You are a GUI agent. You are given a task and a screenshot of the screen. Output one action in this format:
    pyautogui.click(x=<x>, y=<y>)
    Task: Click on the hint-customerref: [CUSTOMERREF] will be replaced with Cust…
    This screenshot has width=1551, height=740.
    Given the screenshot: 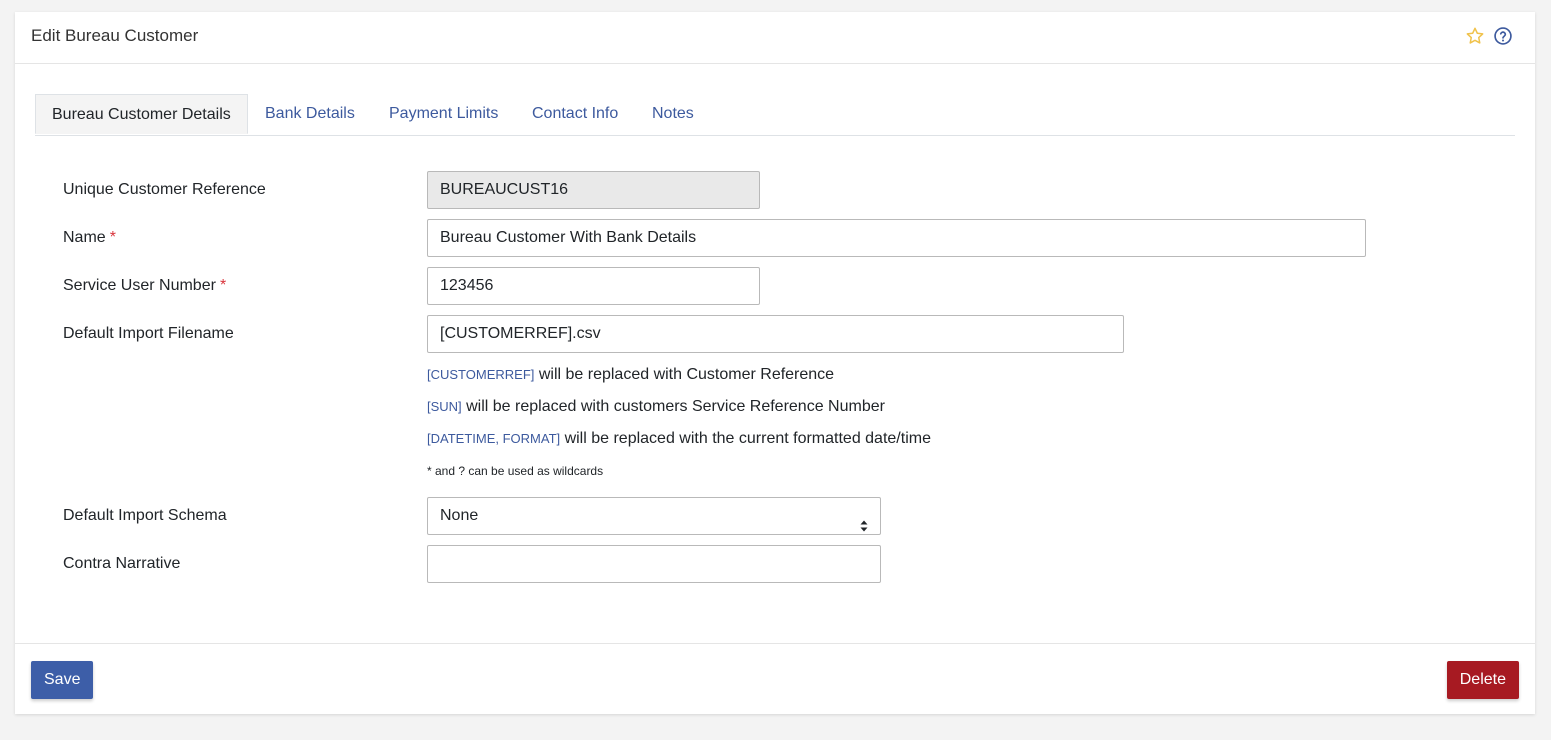 What is the action you would take?
    pyautogui.click(x=630, y=375)
    